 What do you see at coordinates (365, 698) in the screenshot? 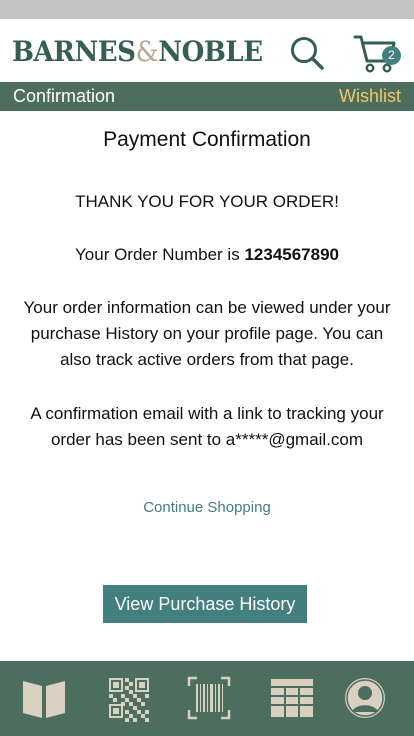
I see `profile-icon` at bounding box center [365, 698].